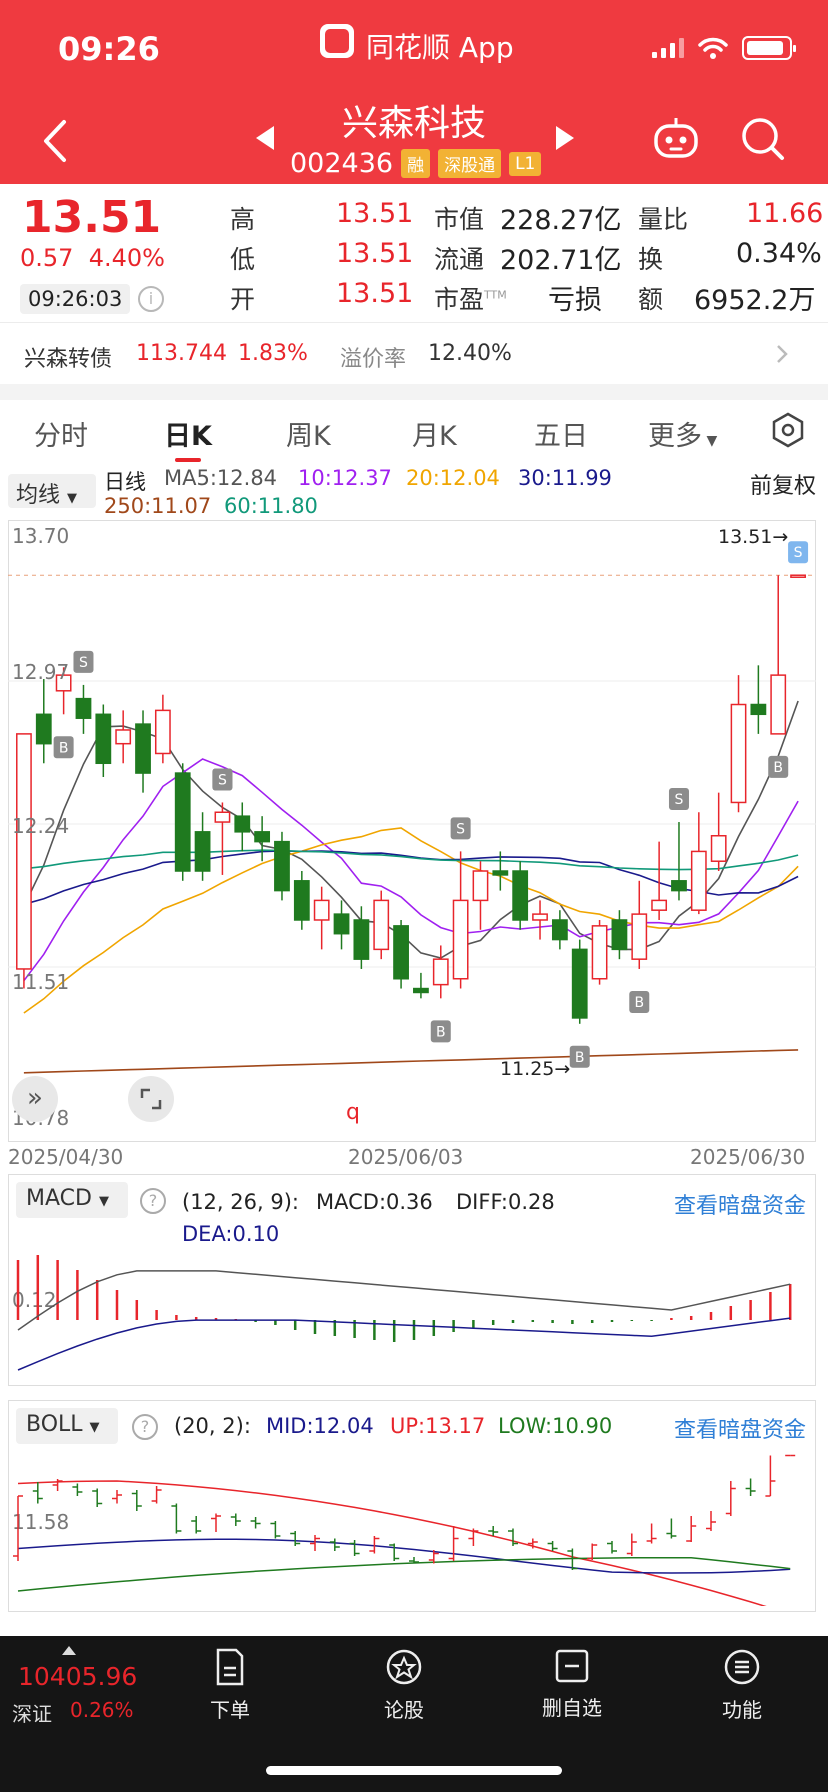  Describe the element at coordinates (188, 433) in the screenshot. I see `tab-daily: 日K` at that location.